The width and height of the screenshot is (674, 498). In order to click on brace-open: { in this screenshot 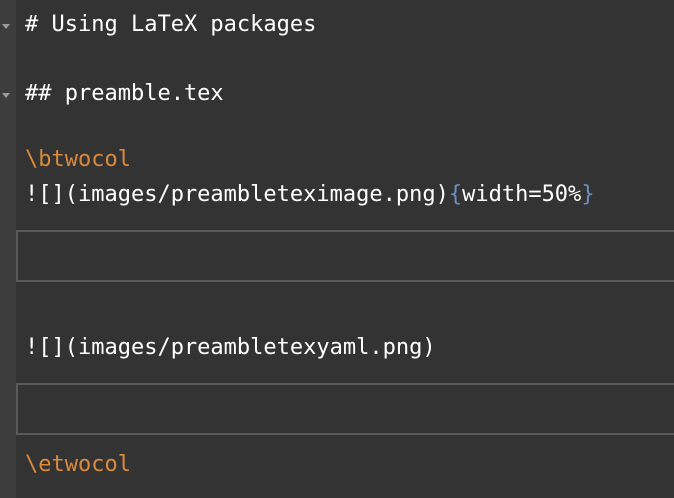, I will do `click(455, 194)`.